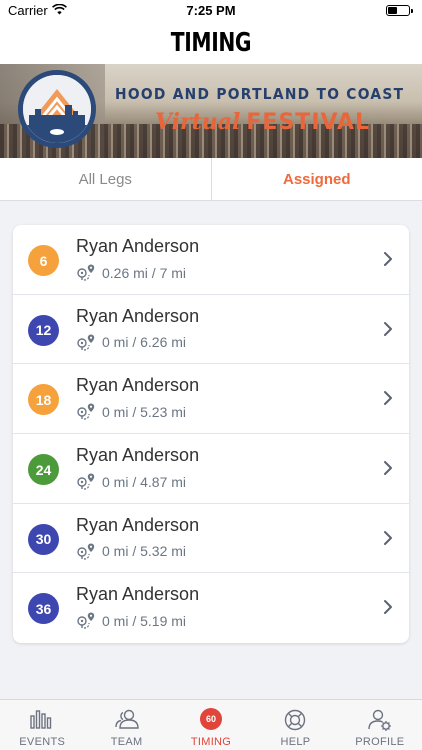  Describe the element at coordinates (260, 94) in the screenshot. I see `banner-headline: HOOD AND PORTLAND TO COAST` at that location.